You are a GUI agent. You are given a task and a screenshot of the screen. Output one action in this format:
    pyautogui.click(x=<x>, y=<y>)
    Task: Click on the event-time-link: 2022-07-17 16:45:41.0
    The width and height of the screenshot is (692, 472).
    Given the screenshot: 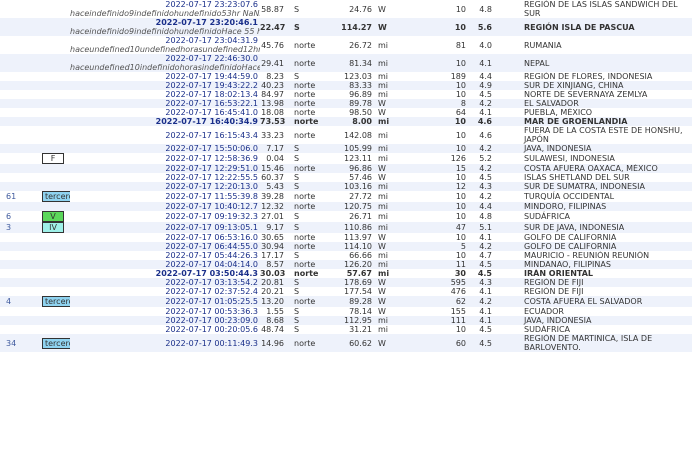 What is the action you would take?
    pyautogui.click(x=164, y=112)
    